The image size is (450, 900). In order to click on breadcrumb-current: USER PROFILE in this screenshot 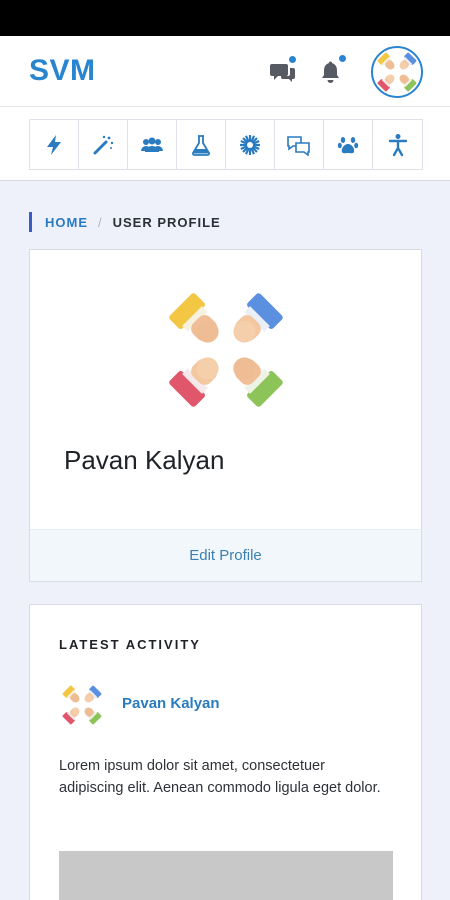, I will do `click(166, 222)`.